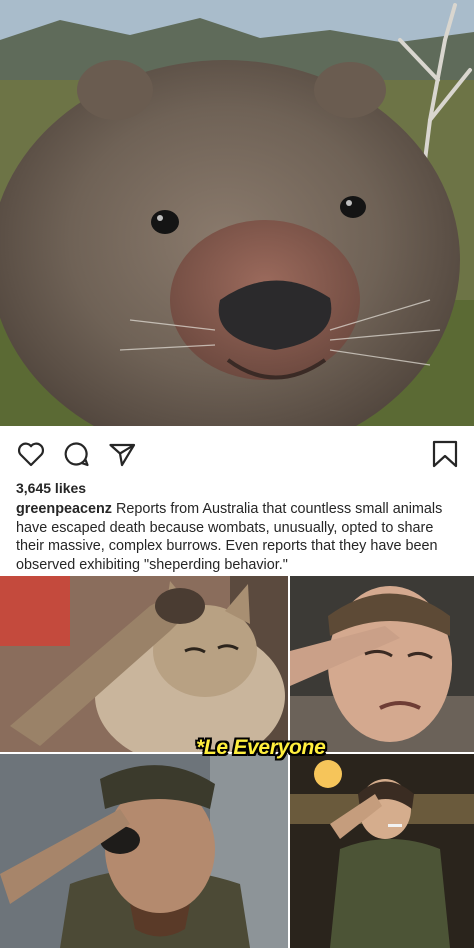 This screenshot has height=948, width=474. What do you see at coordinates (445, 454) in the screenshot?
I see `bookmark-icon` at bounding box center [445, 454].